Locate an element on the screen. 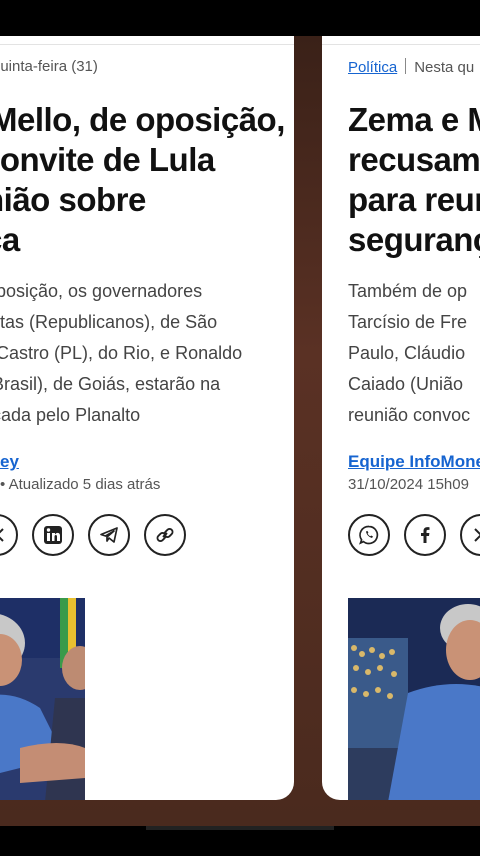 The width and height of the screenshot is (480, 856). title-line: convite de Lula is located at coordinates (107, 159).